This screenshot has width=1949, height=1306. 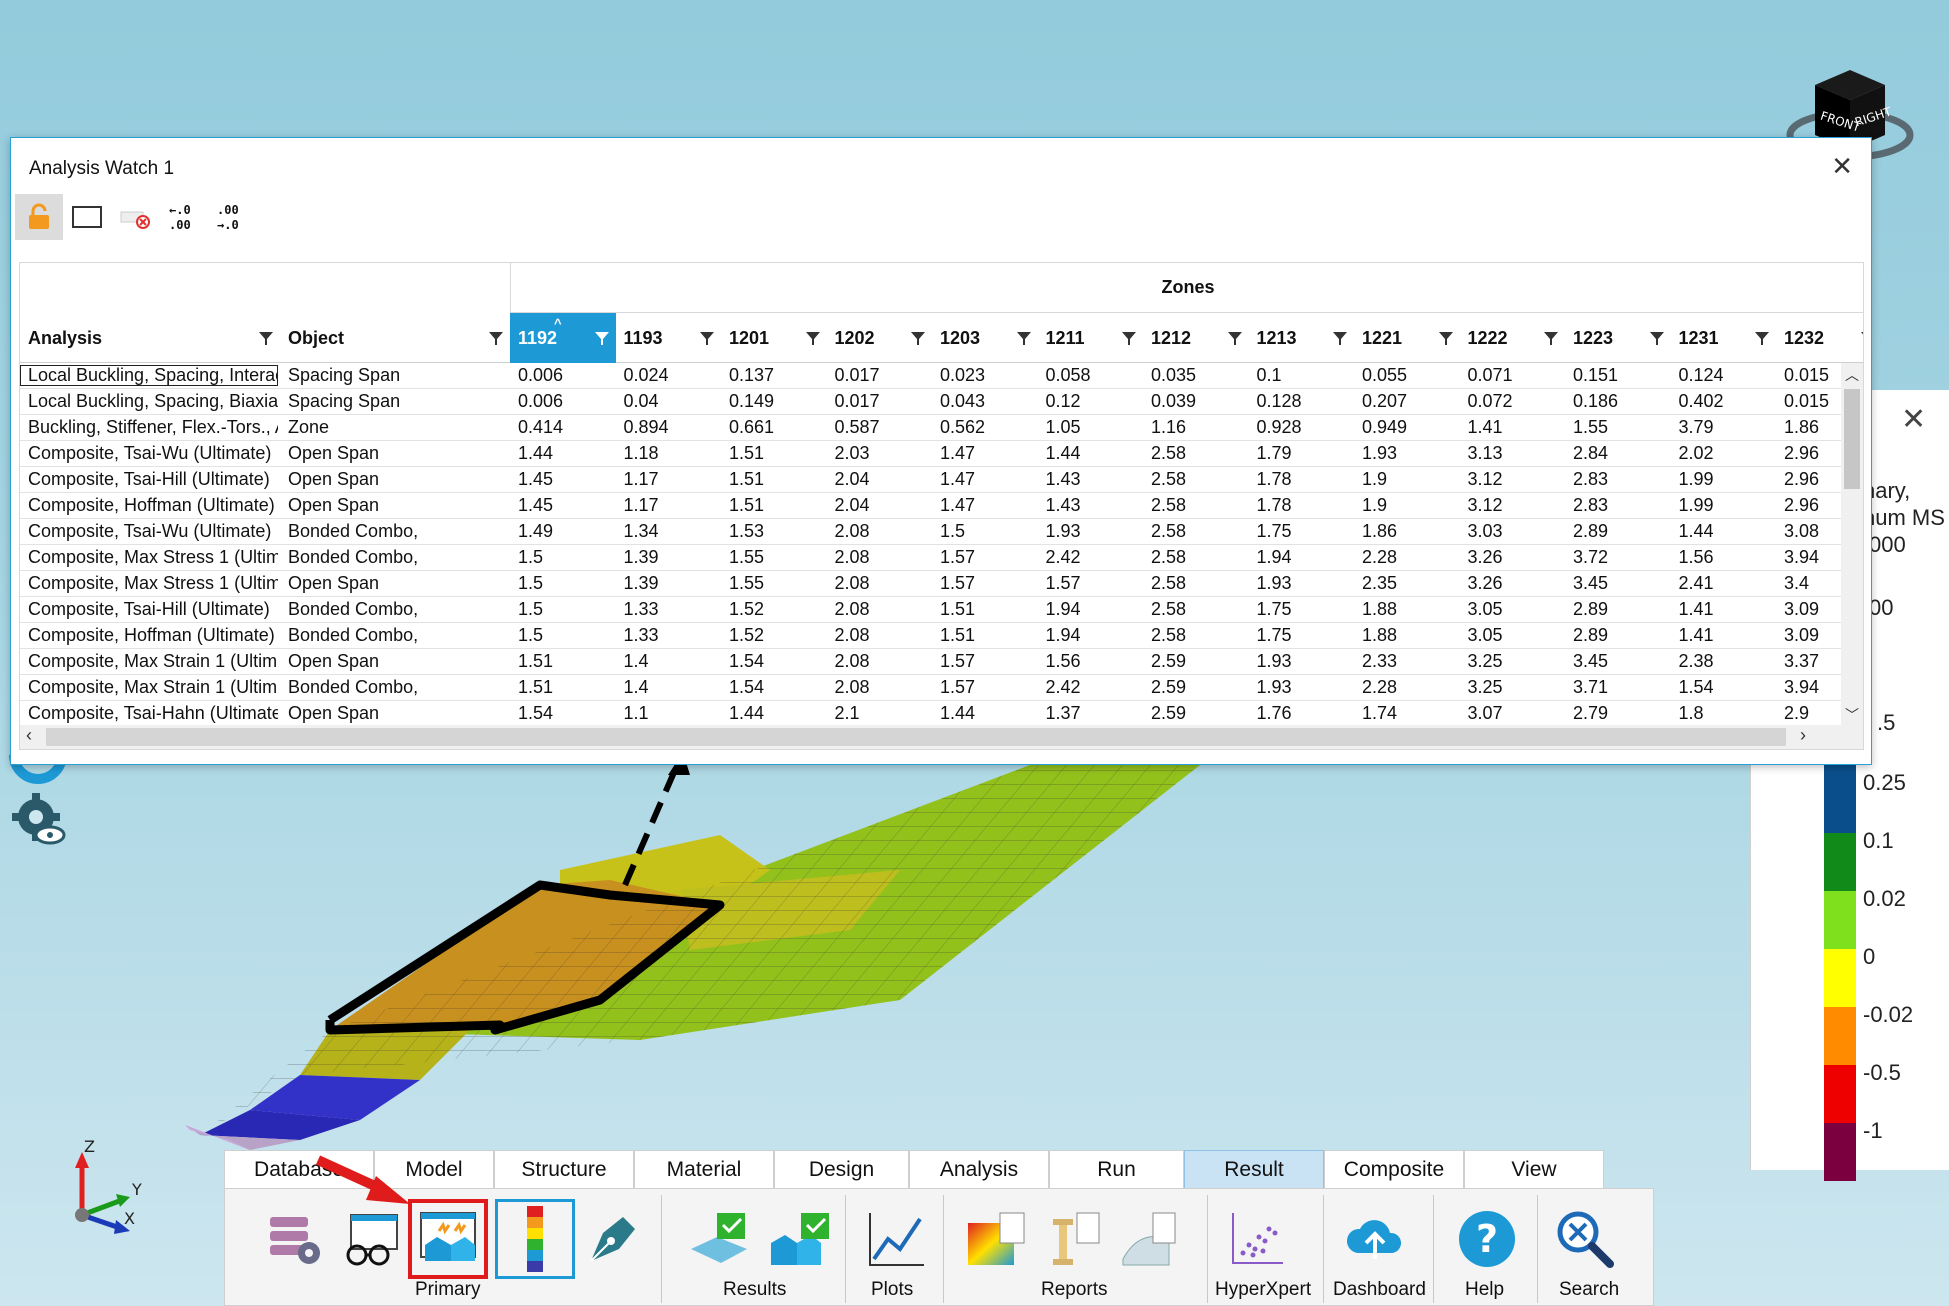 What do you see at coordinates (1302, 375) in the screenshot?
I see `cell-zone-value: 0.1` at bounding box center [1302, 375].